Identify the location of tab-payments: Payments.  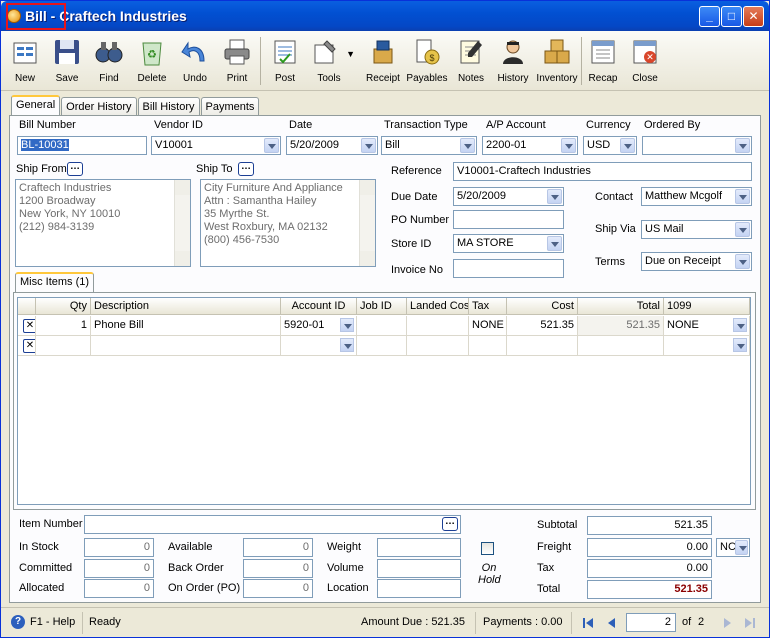
(230, 106).